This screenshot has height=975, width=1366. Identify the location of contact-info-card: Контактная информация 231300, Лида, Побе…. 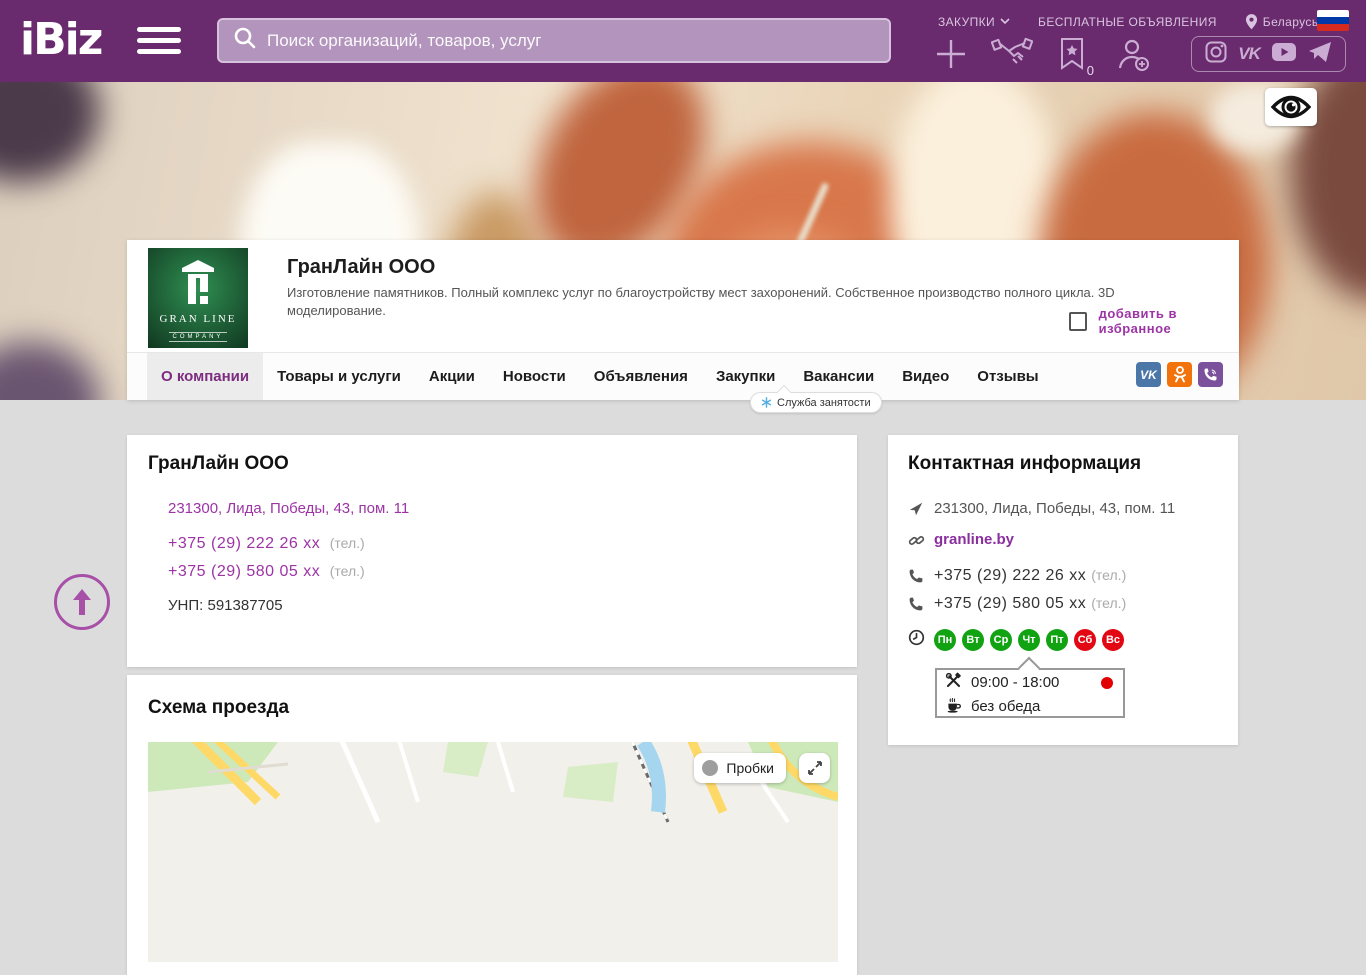
(1063, 590).